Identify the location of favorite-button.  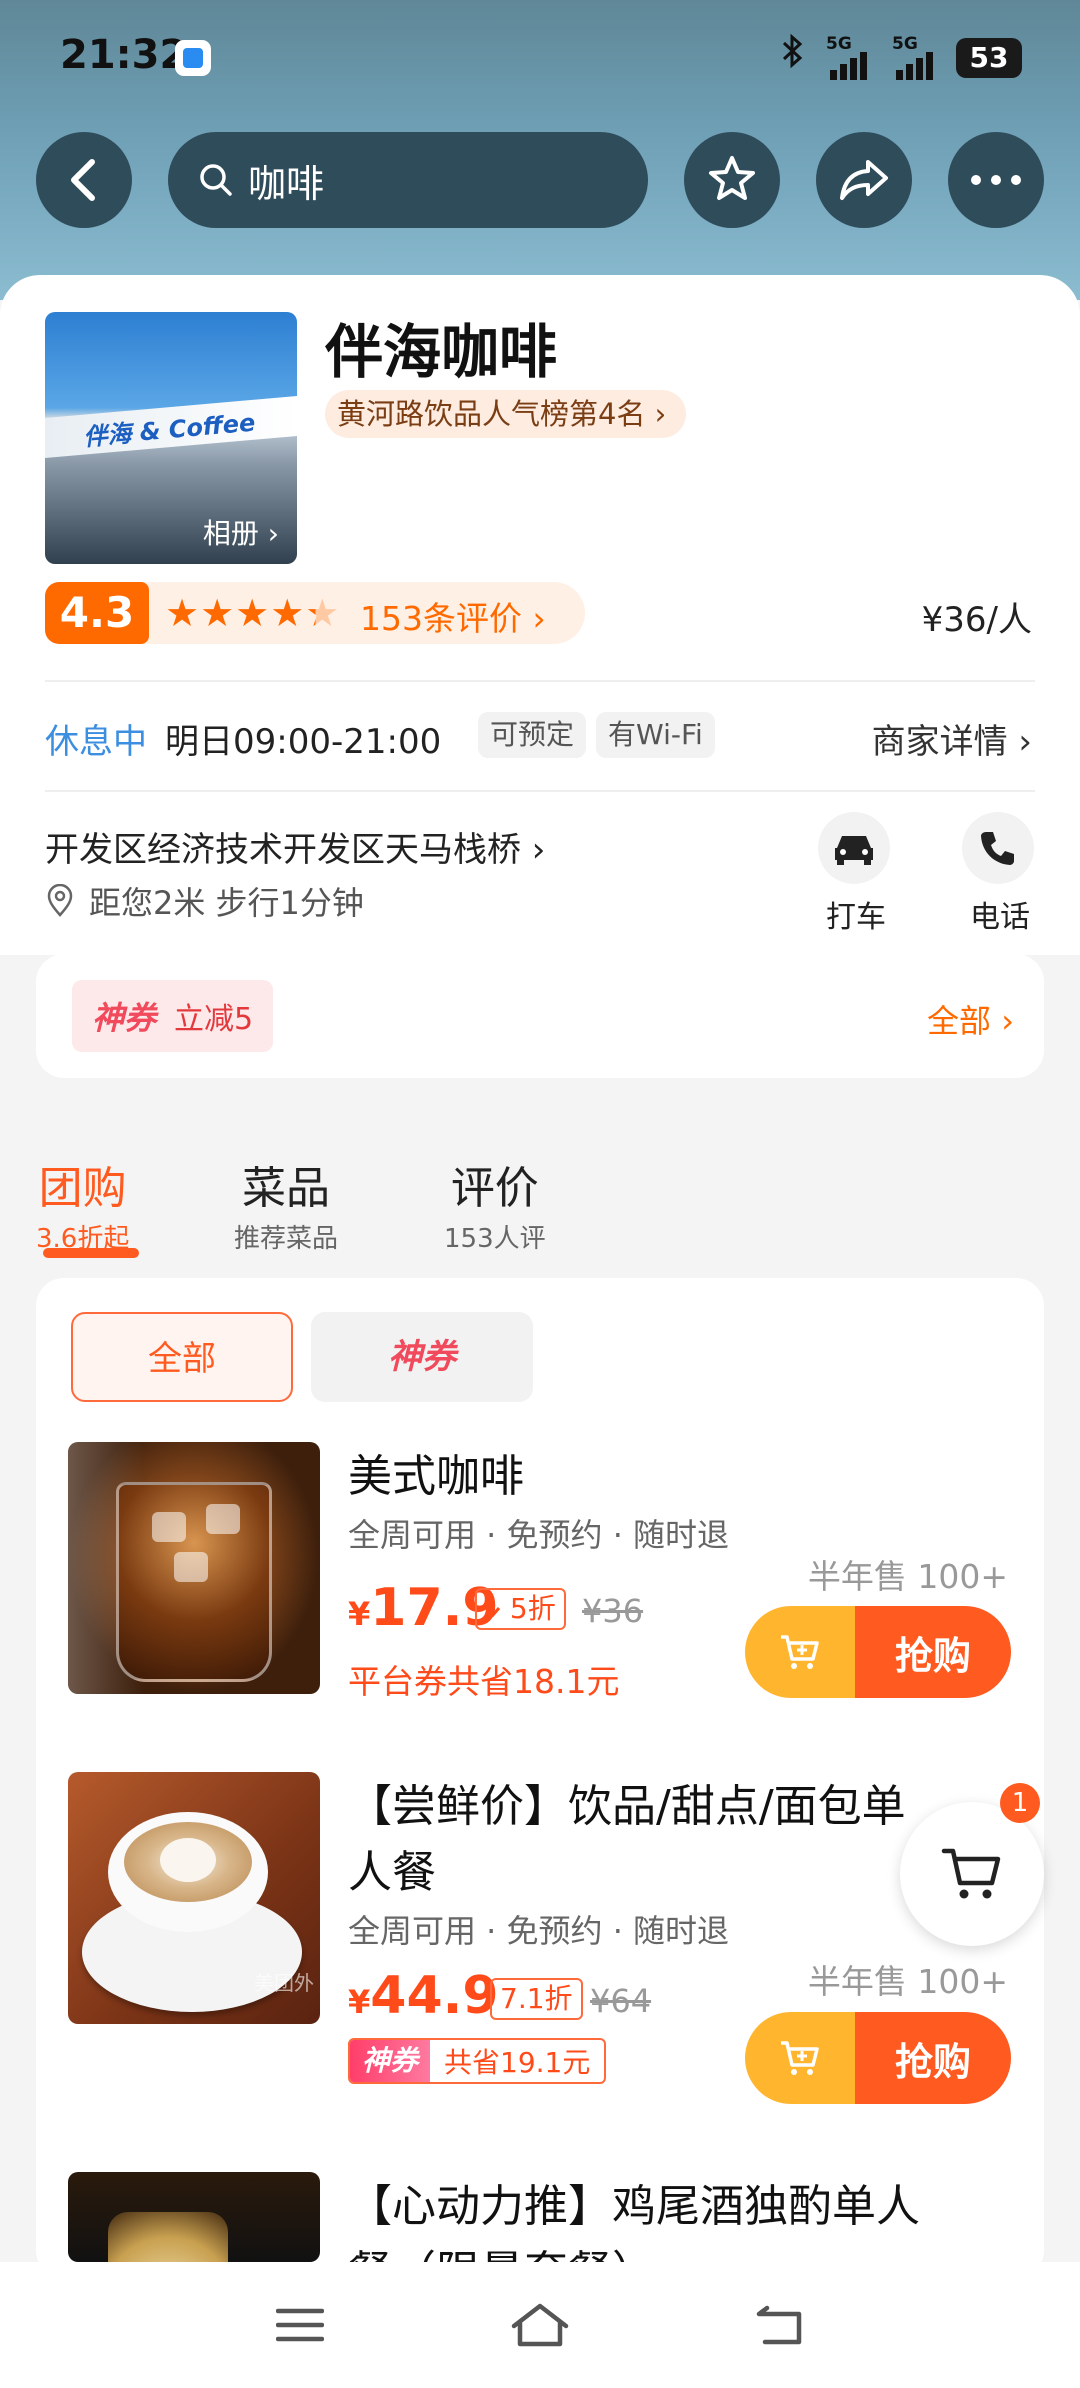
(732, 180).